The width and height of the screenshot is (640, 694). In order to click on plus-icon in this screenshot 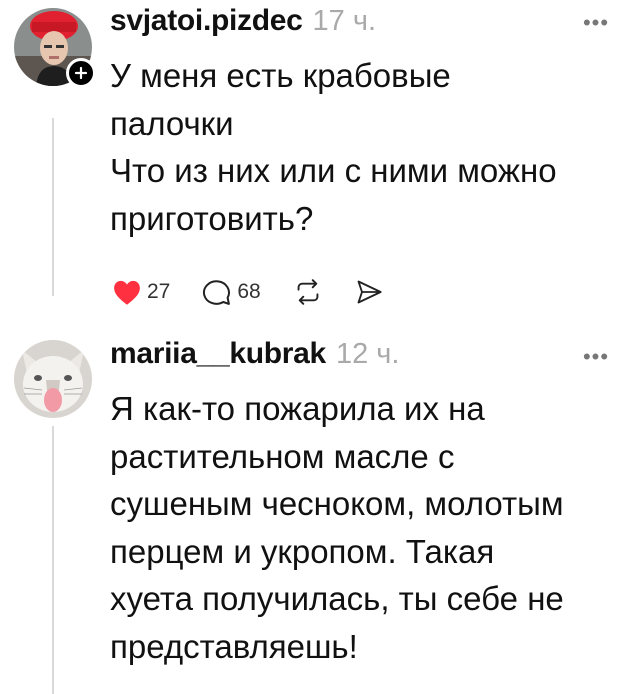, I will do `click(81, 73)`.